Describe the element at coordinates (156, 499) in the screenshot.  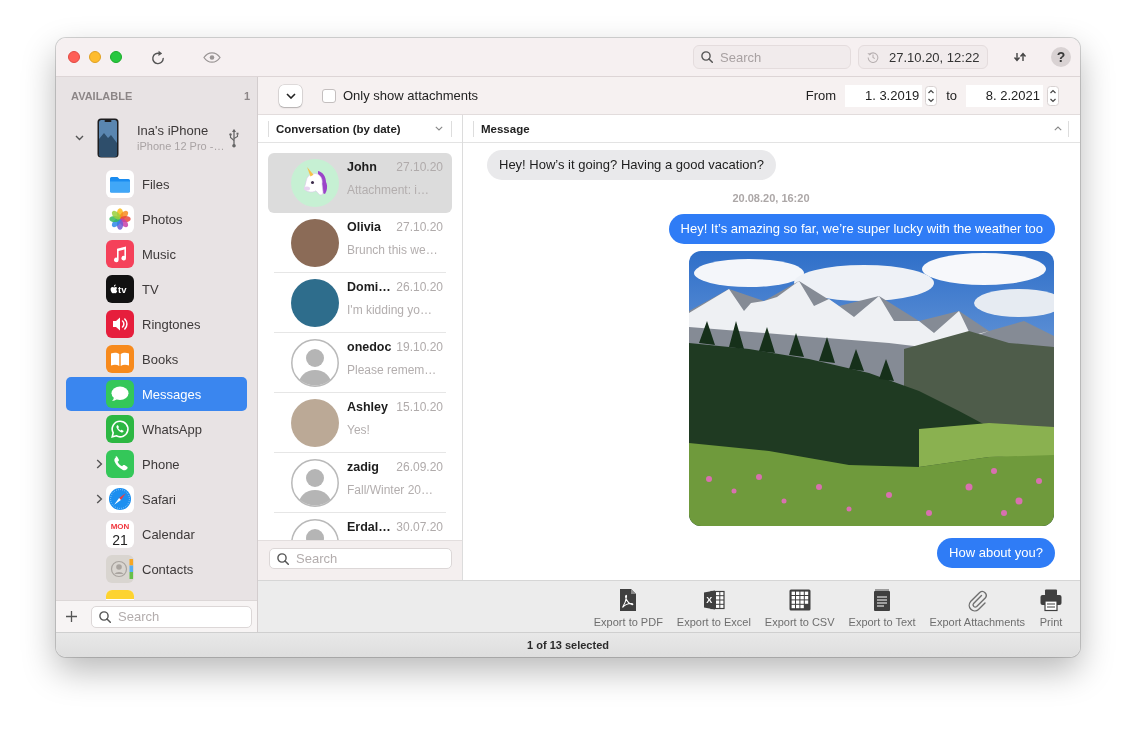
I see `sidebar-item: Safari` at that location.